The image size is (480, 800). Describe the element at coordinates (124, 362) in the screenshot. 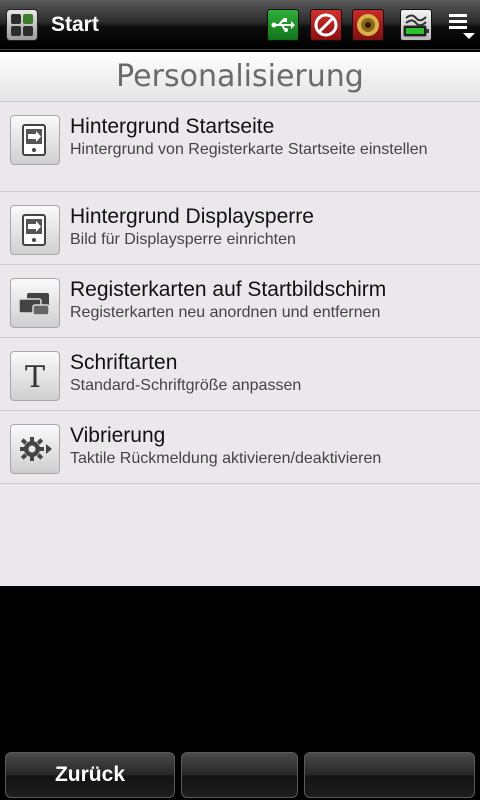

I see `list-item-title: Schriftarten` at that location.